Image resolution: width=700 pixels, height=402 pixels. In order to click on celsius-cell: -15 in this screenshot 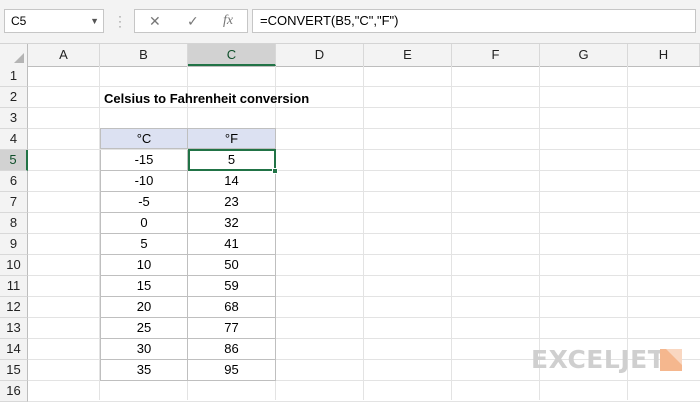, I will do `click(144, 160)`.